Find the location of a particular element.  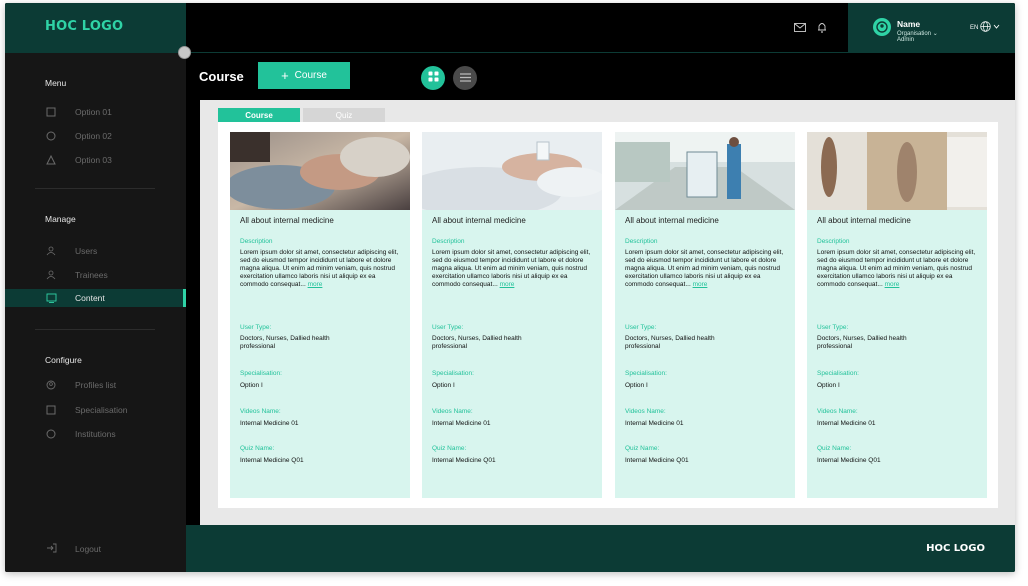

sidebar-item-option-01: Option 01 is located at coordinates (95, 112).